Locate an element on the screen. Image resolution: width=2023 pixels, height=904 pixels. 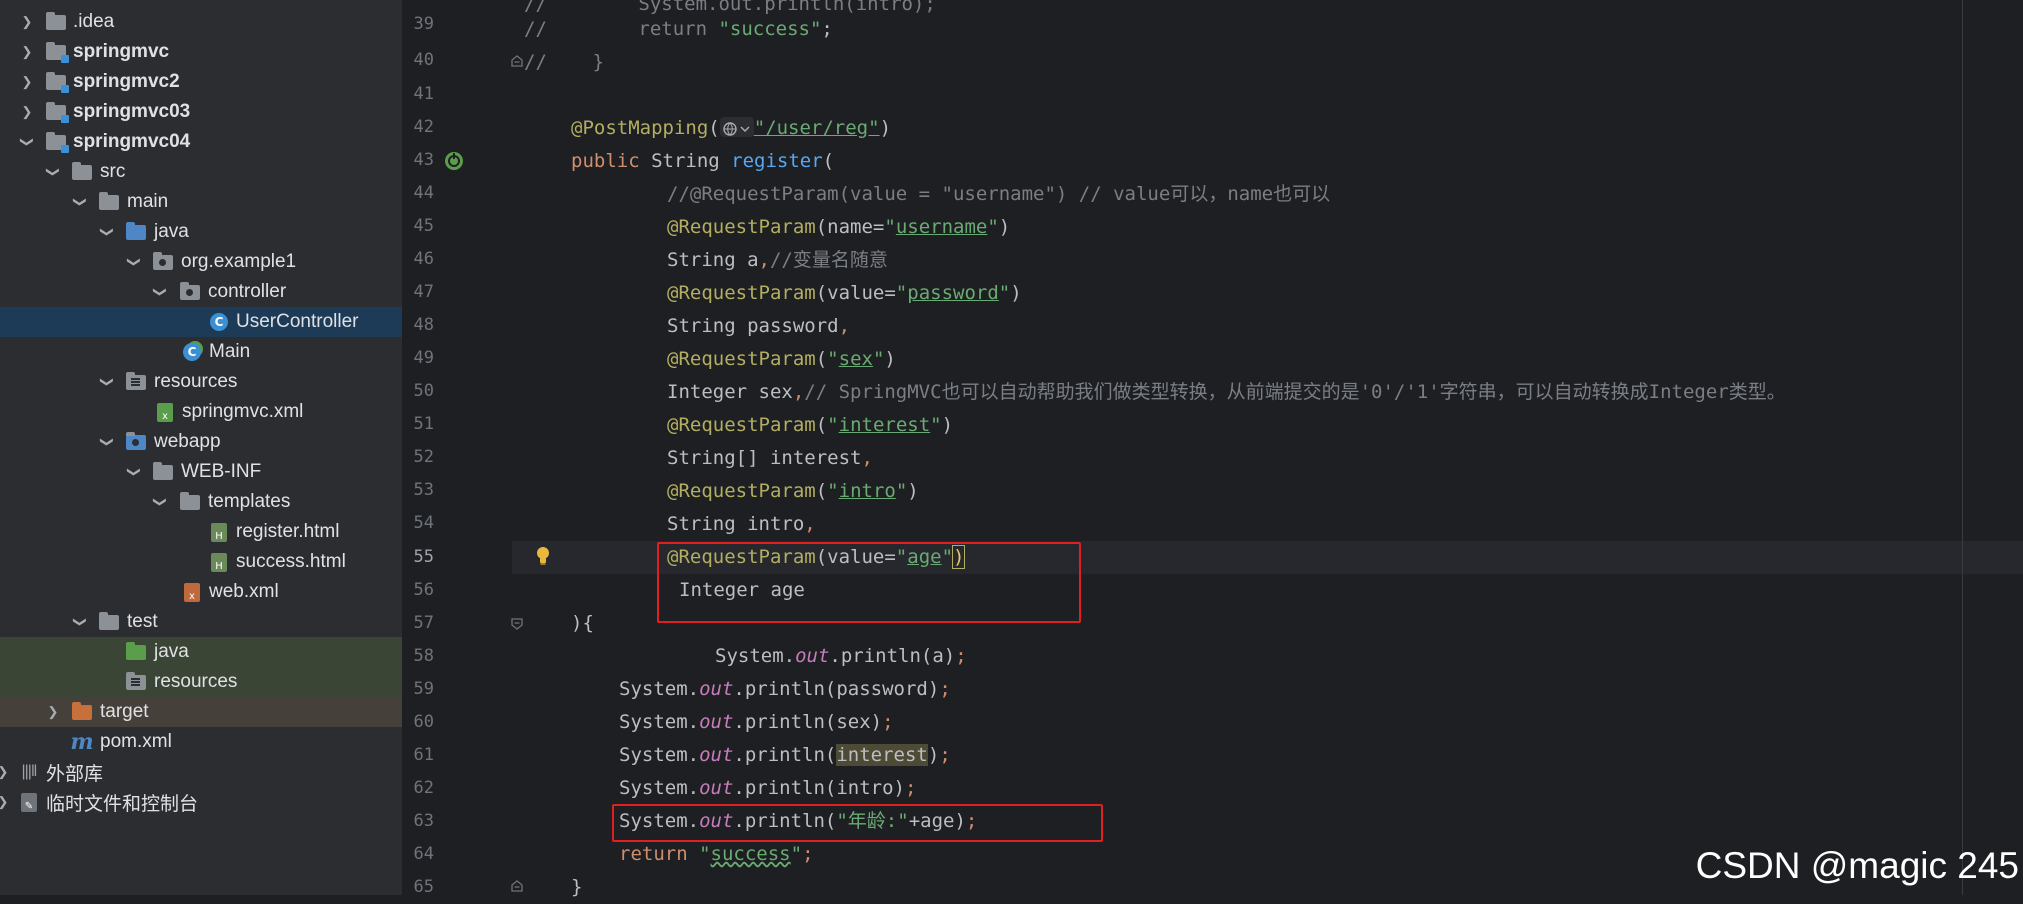
tree-item-controller: ❯ controller is located at coordinates (201, 292).